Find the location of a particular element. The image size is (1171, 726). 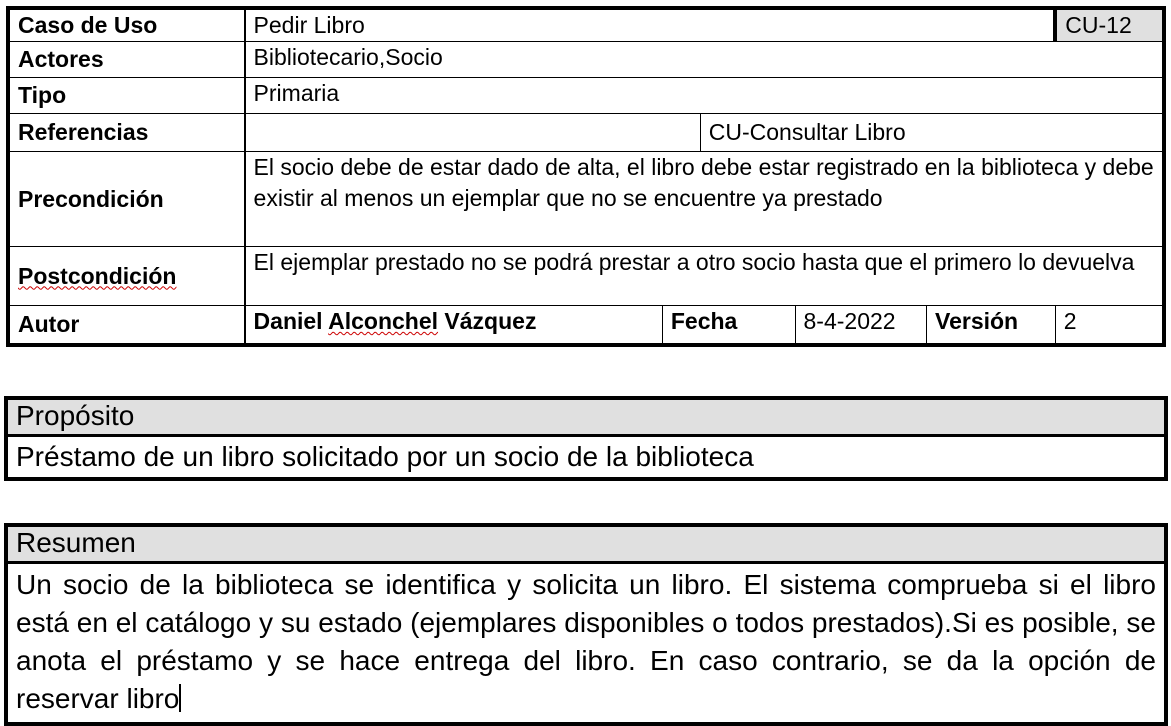

row-caso-de-uso: Caso de Uso Pedir Libro CU-12 is located at coordinates (586, 24).